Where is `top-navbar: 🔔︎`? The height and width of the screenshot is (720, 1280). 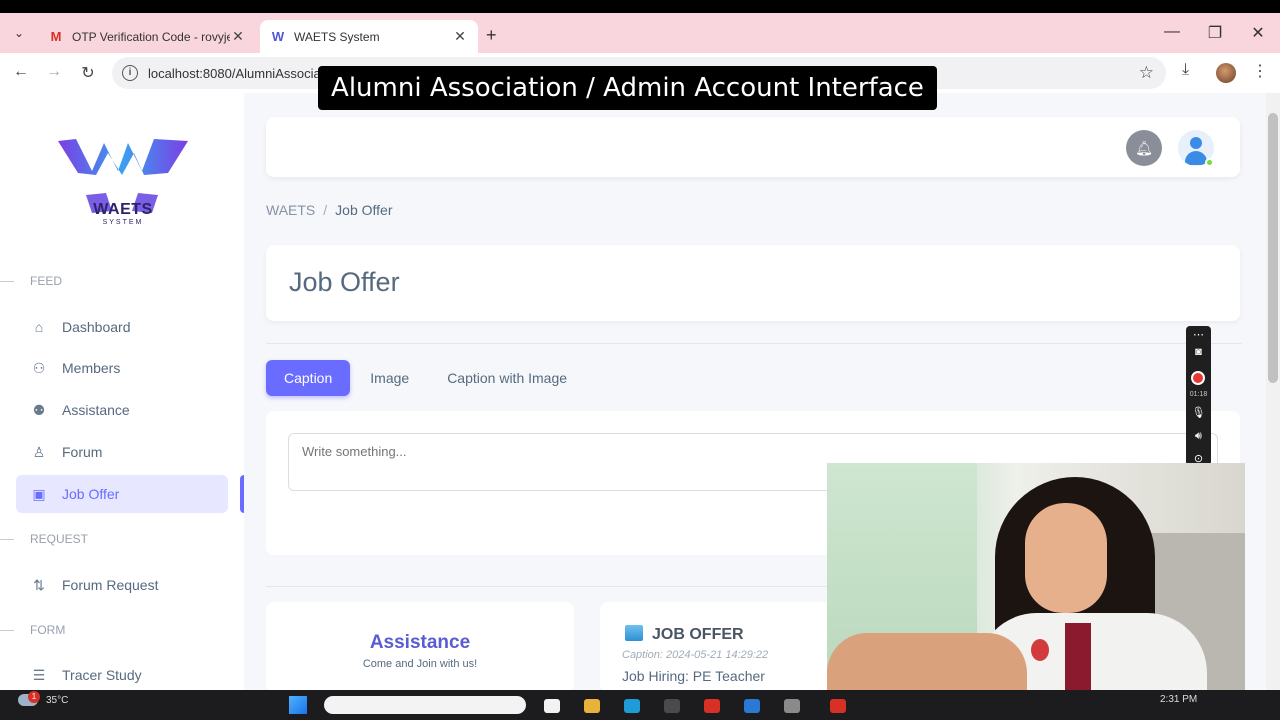
top-navbar: 🔔︎ is located at coordinates (753, 147).